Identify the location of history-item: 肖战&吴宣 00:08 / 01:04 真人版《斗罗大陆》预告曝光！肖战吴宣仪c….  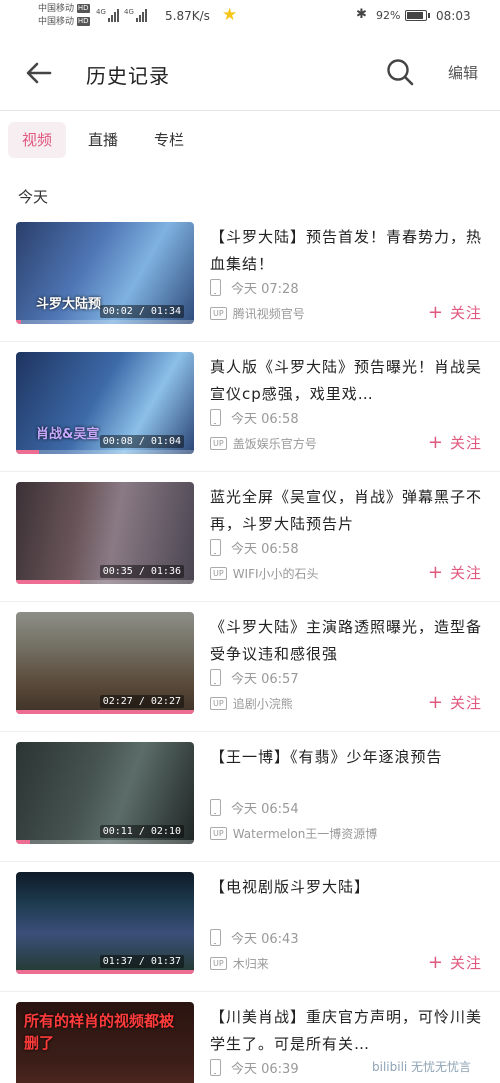
(250, 407).